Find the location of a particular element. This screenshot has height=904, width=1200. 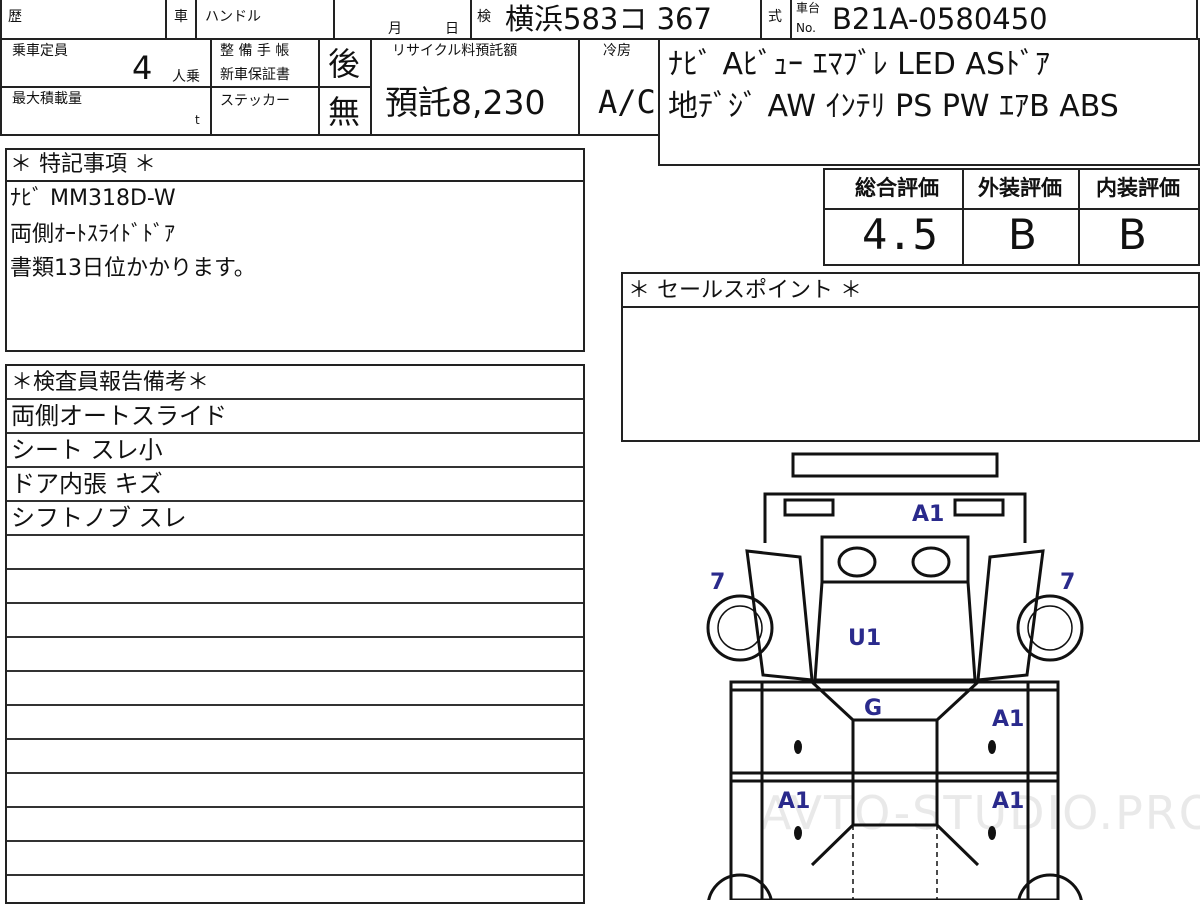

equipment-line-1: ﾅﾋﾞ Aﾋﾞｭｰ ｴﾏﾌﾞﾚ LED ASﾄﾞｱ is located at coordinates (859, 64).